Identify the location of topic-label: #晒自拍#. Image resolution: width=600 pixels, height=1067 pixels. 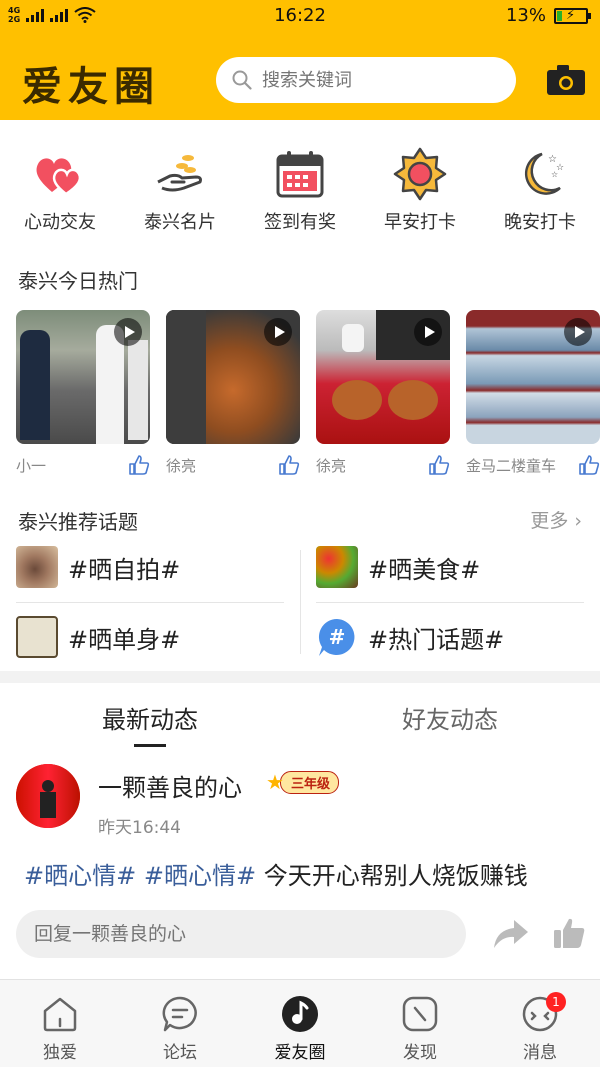
(124, 569).